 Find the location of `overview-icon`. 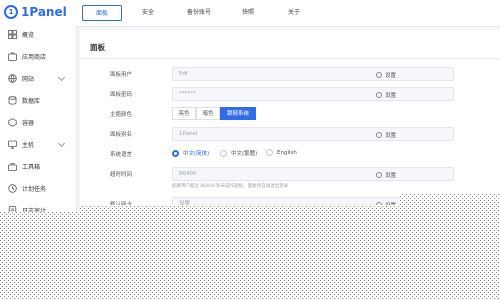

overview-icon is located at coordinates (12, 34).